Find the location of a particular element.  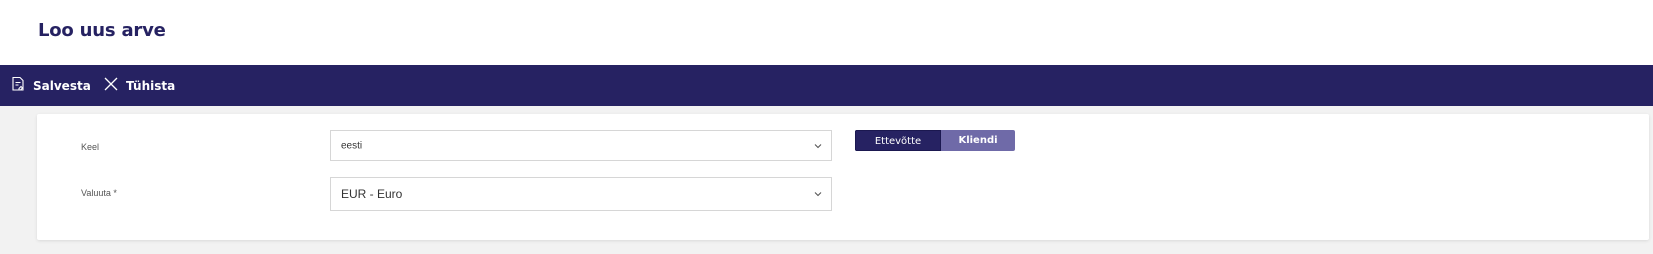

save-icon is located at coordinates (18, 84).